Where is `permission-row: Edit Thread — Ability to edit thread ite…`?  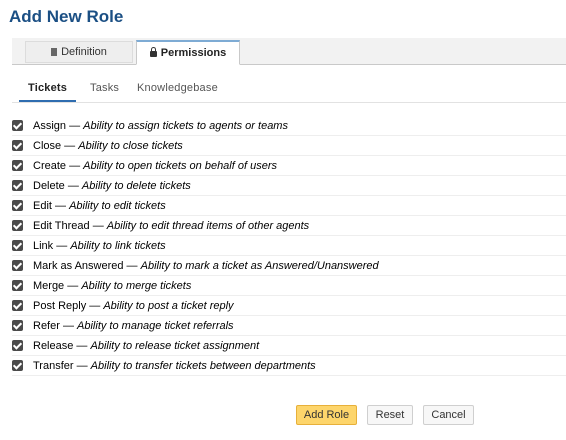 permission-row: Edit Thread — Ability to edit thread ite… is located at coordinates (289, 226).